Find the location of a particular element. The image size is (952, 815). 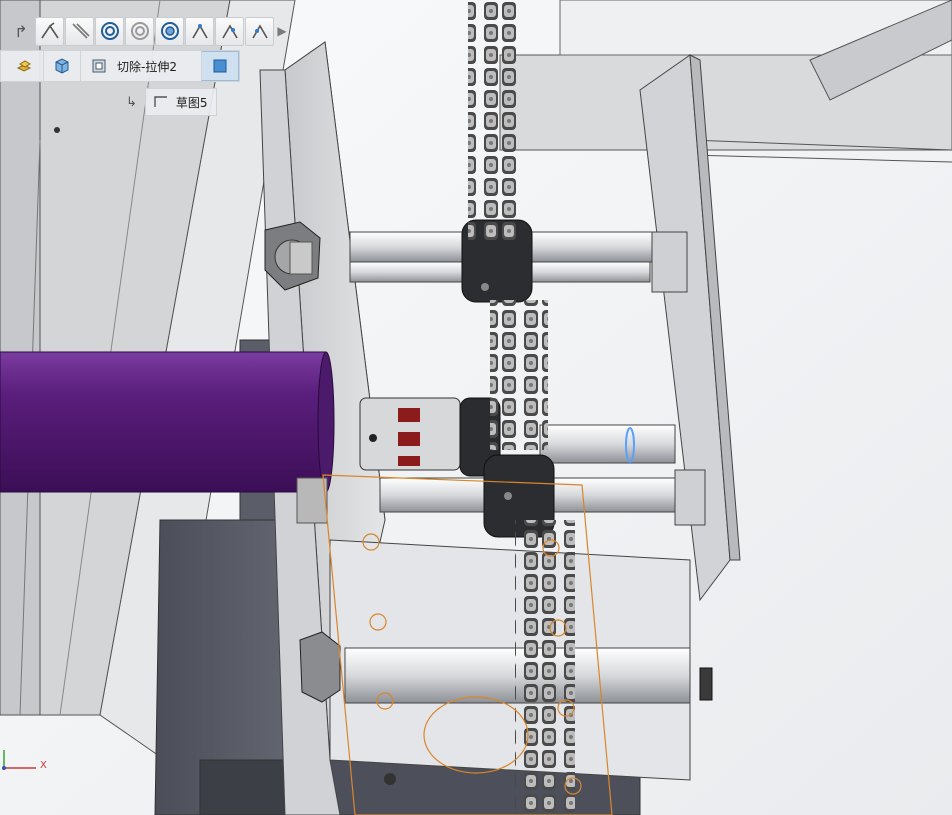

lower-hex-nut is located at coordinates (320, 667).